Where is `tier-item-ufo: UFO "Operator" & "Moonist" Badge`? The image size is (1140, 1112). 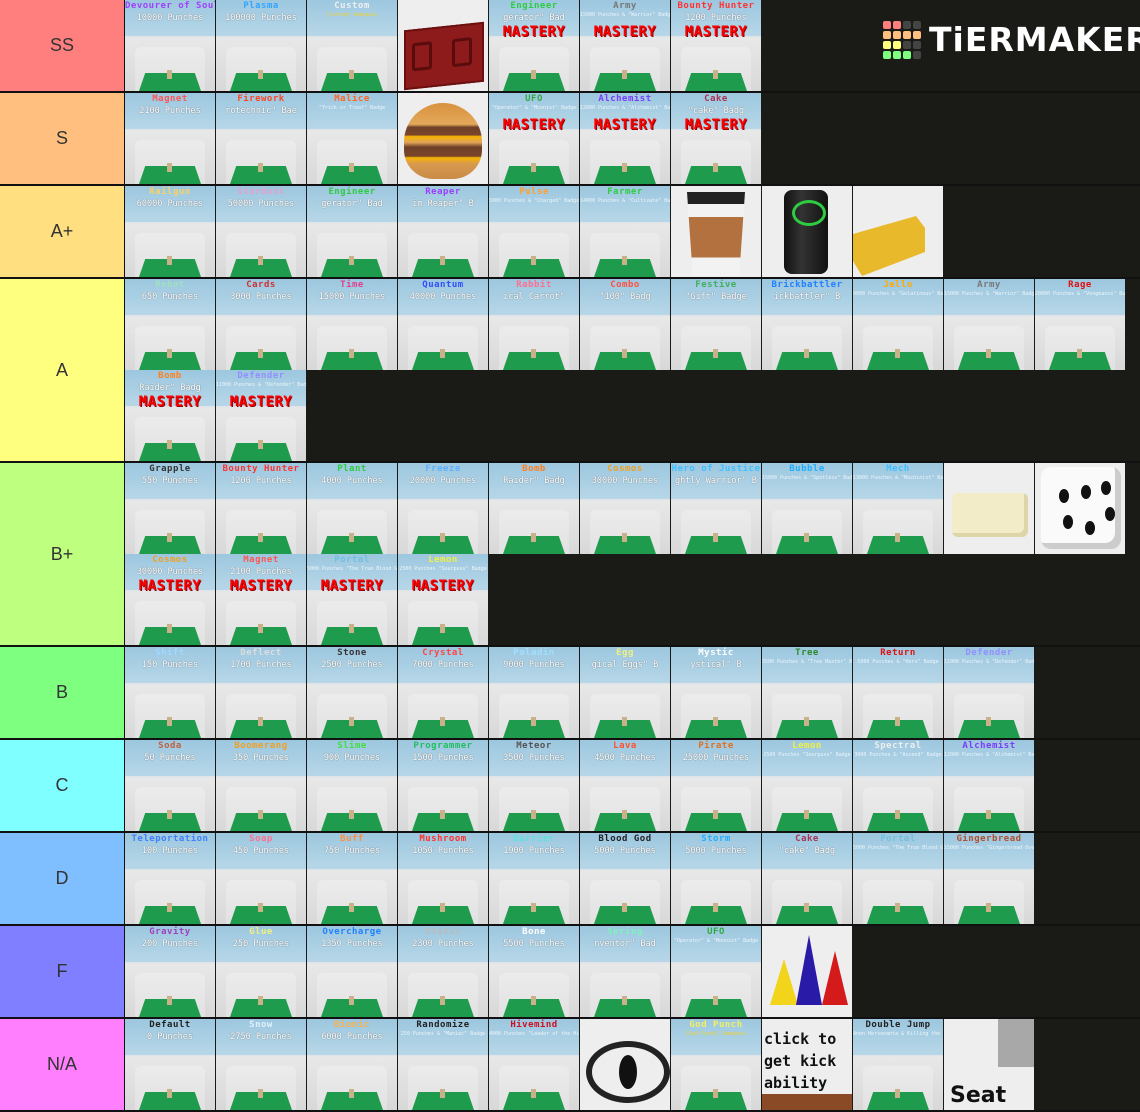 tier-item-ufo: UFO "Operator" & "Moonist" Badge is located at coordinates (716, 971).